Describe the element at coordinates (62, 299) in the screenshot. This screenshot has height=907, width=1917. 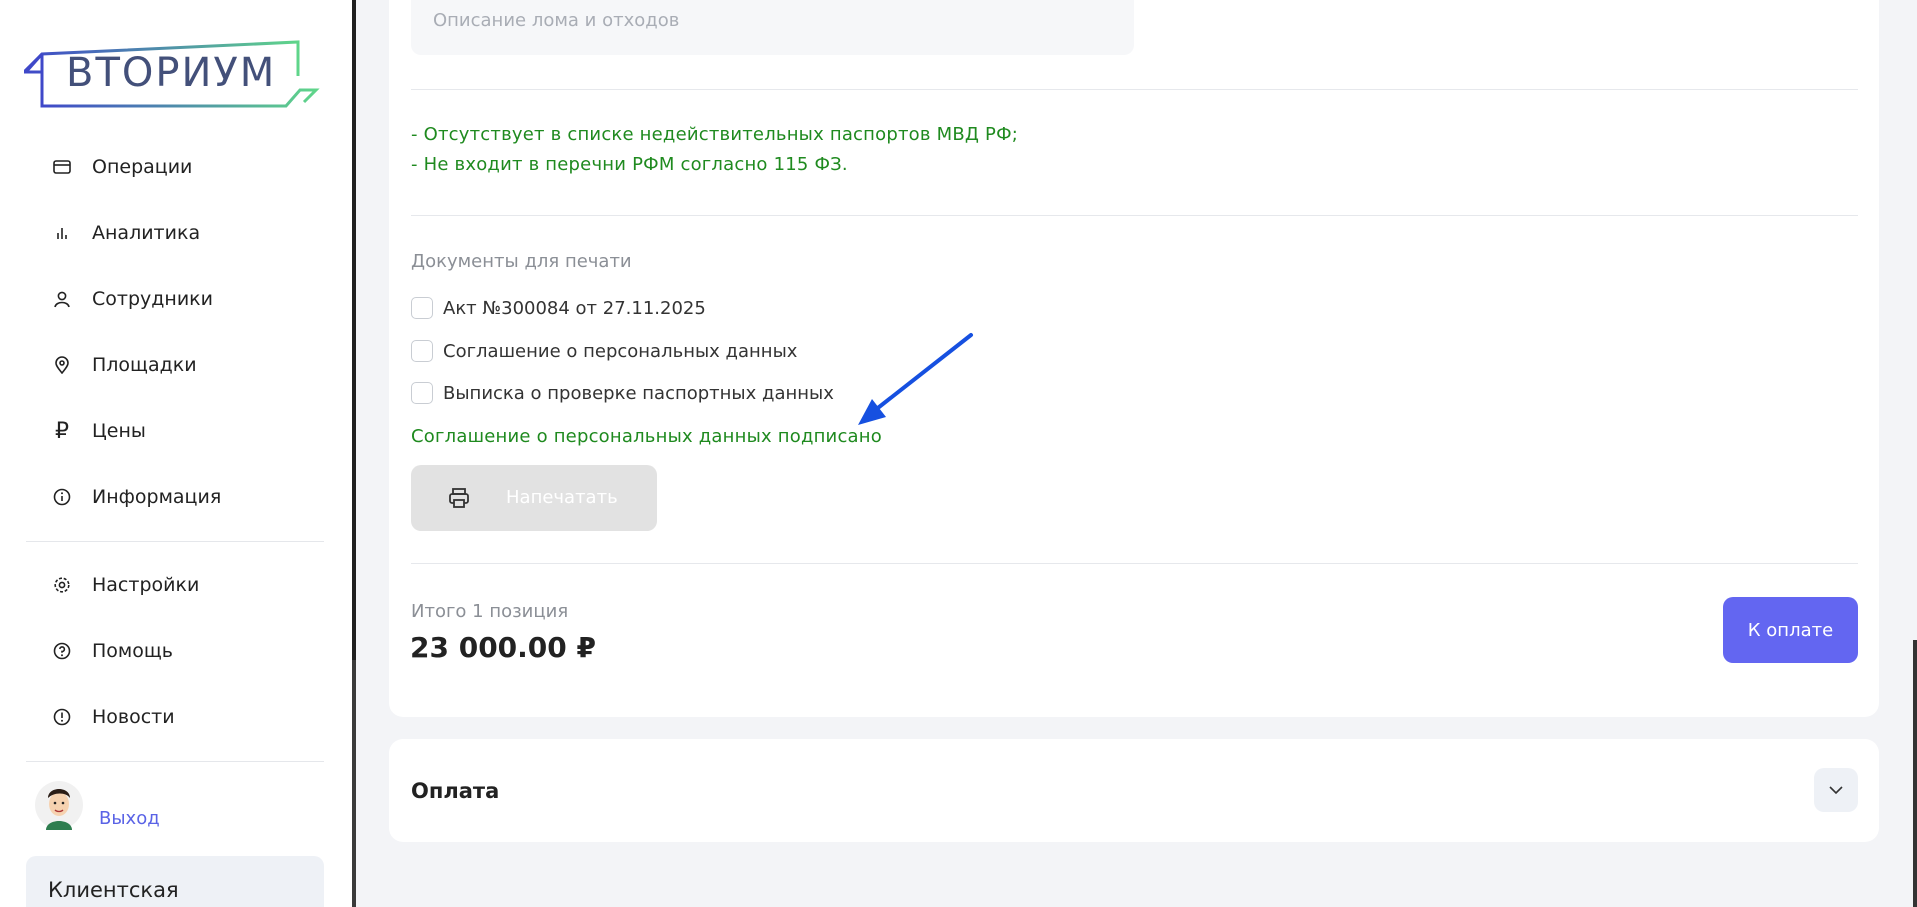
I see `user-icon` at that location.